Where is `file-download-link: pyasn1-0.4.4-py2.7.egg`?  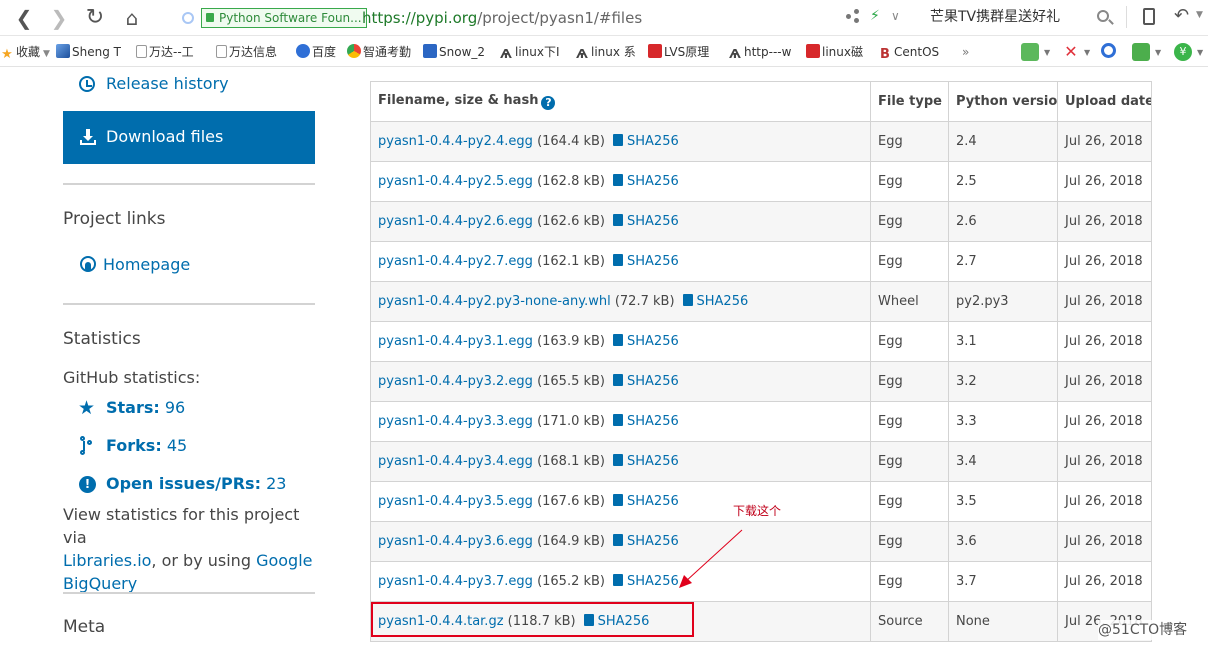
file-download-link: pyasn1-0.4.4-py2.7.egg is located at coordinates (455, 261).